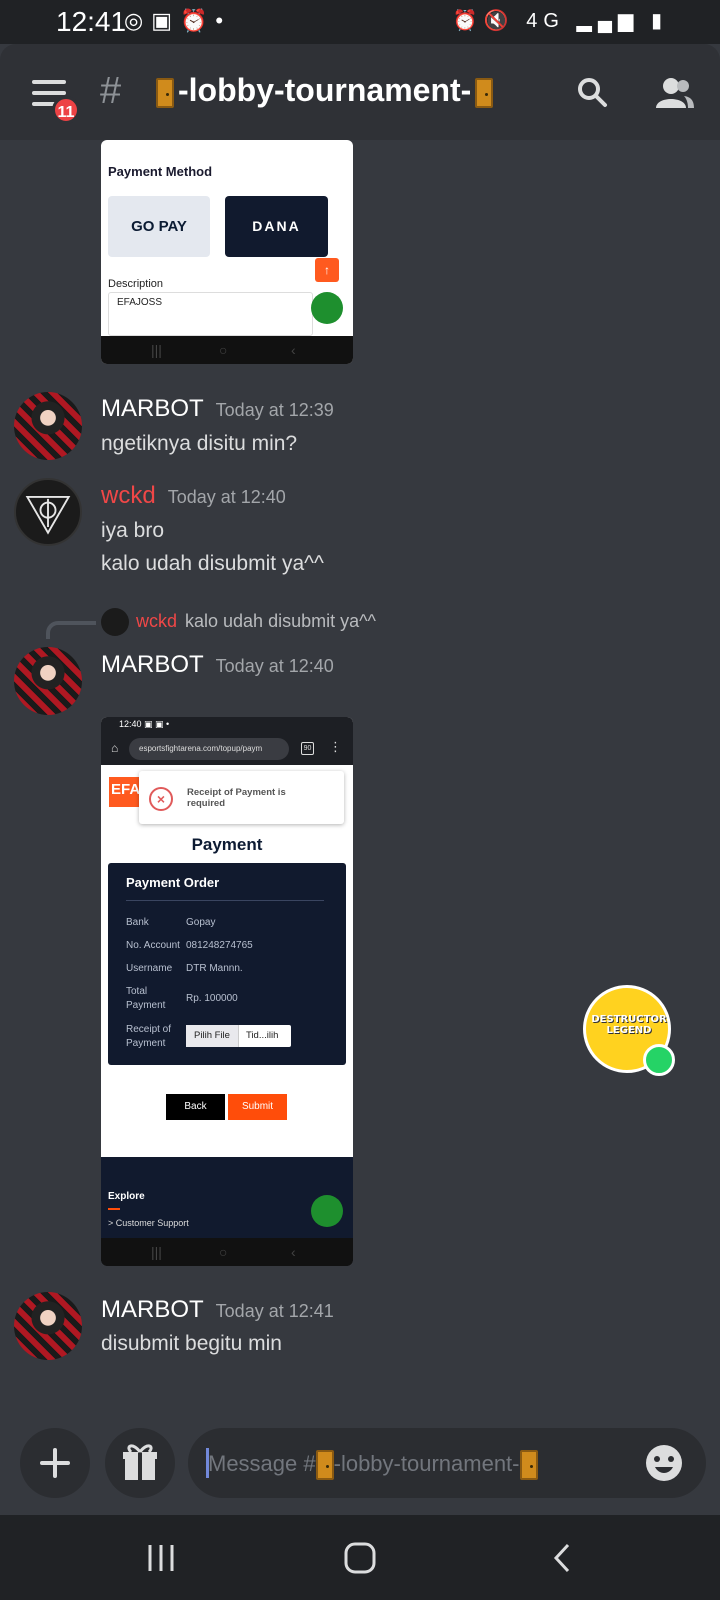  I want to click on status-icons-left: ◎▣⏰•, so click(178, 20).